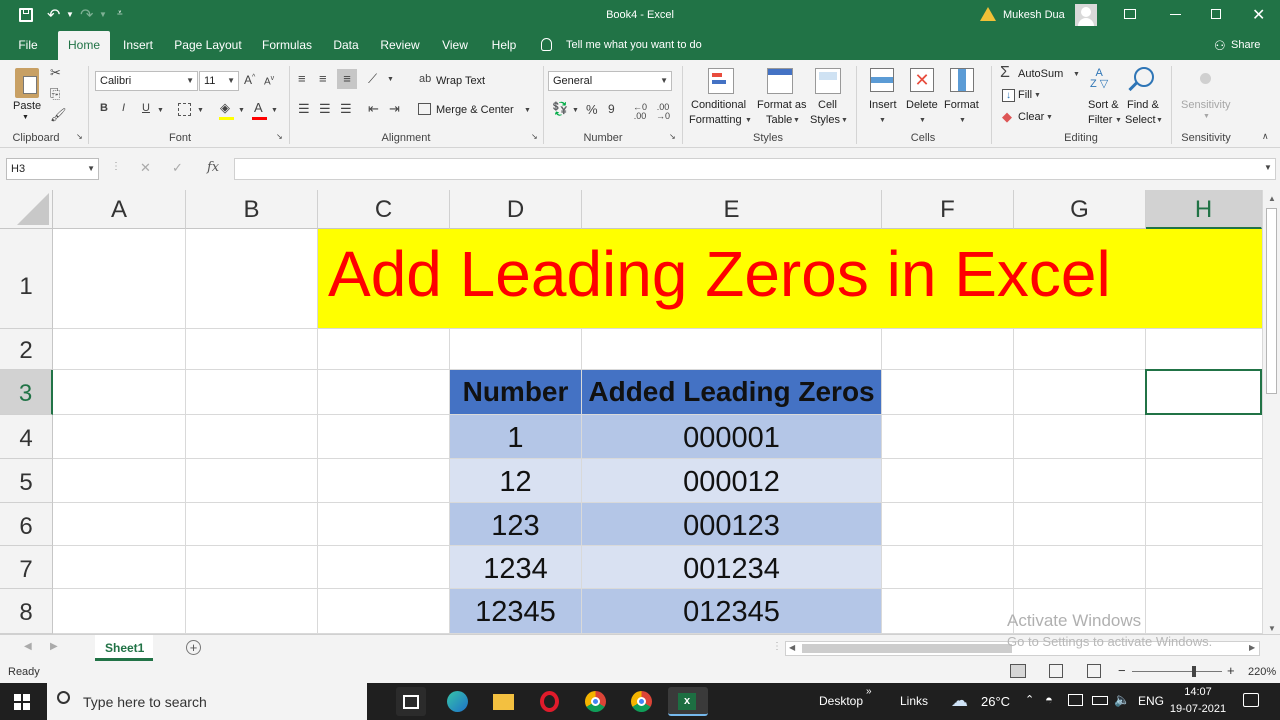 The height and width of the screenshot is (720, 1280). What do you see at coordinates (1122, 670) in the screenshot?
I see `zoom-out-icon: −` at bounding box center [1122, 670].